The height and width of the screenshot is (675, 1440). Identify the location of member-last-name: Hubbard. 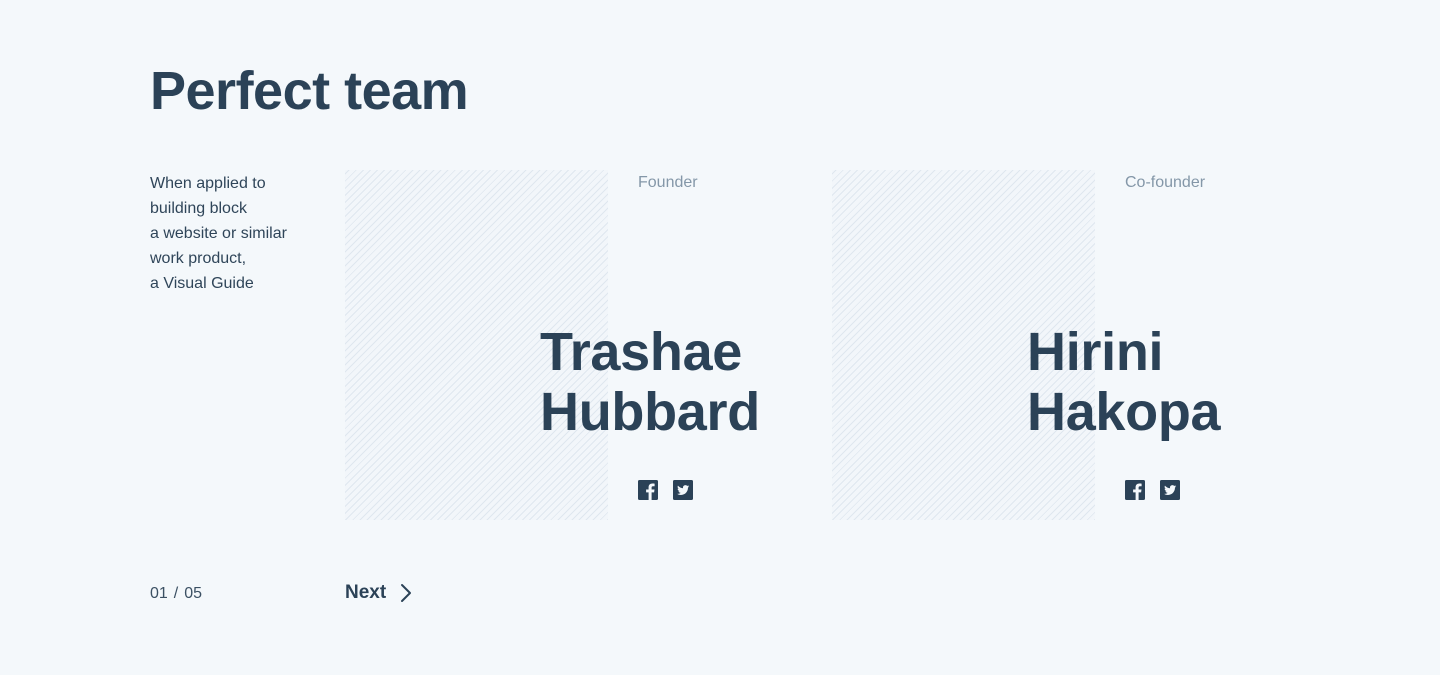
(650, 412).